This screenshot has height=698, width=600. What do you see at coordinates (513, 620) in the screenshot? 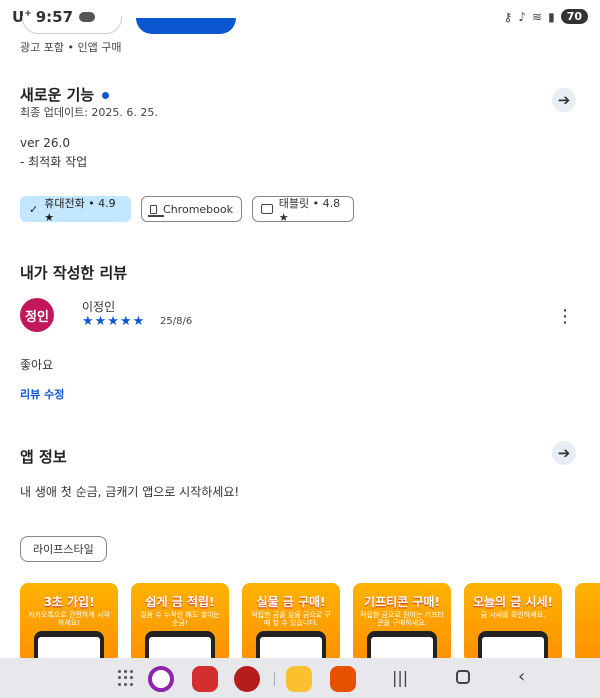
I see `screenshot-card: 오늘의 금 시세! 금 시세를 확인하세요.` at bounding box center [513, 620].